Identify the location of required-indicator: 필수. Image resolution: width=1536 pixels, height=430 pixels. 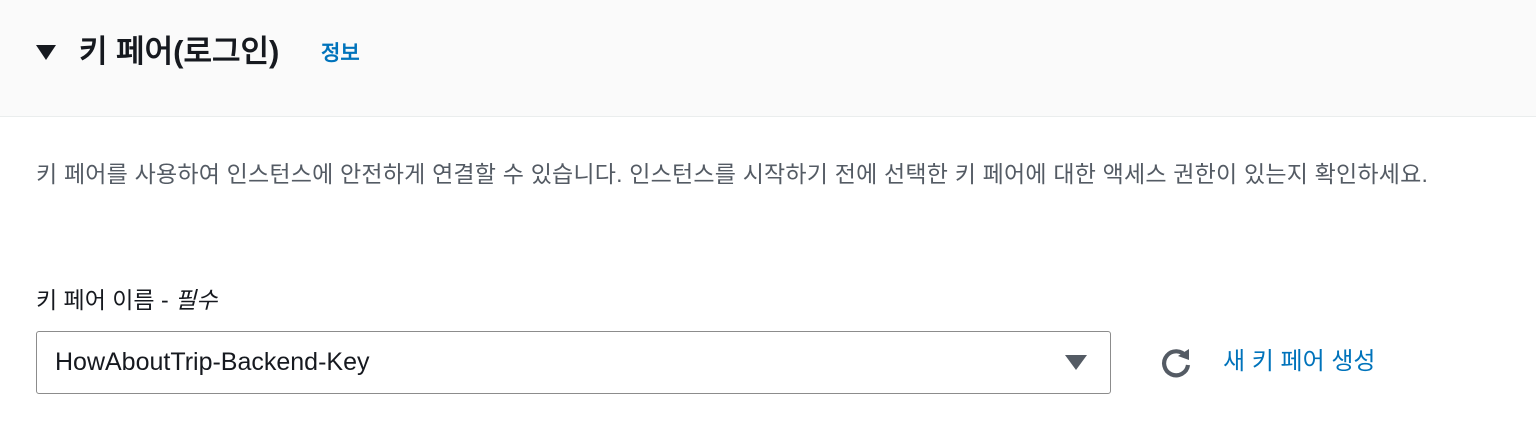
(196, 300).